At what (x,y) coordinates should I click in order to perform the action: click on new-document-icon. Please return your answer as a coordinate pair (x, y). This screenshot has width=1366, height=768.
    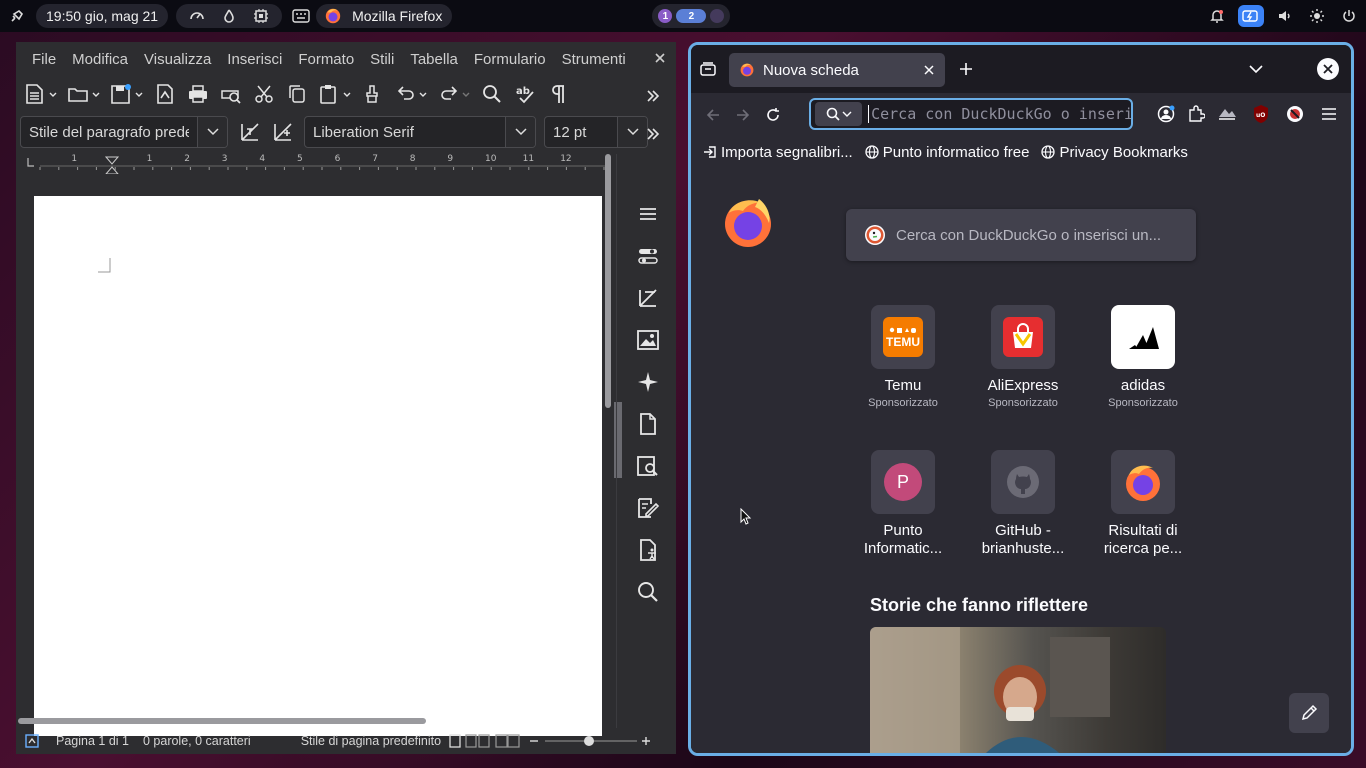
    Looking at the image, I should click on (41, 94).